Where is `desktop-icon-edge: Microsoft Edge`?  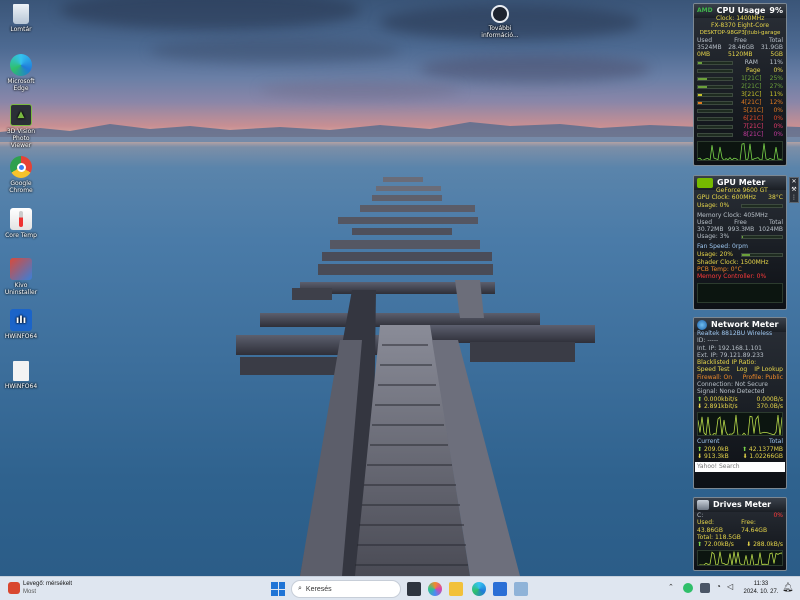 desktop-icon-edge: Microsoft Edge is located at coordinates (21, 73).